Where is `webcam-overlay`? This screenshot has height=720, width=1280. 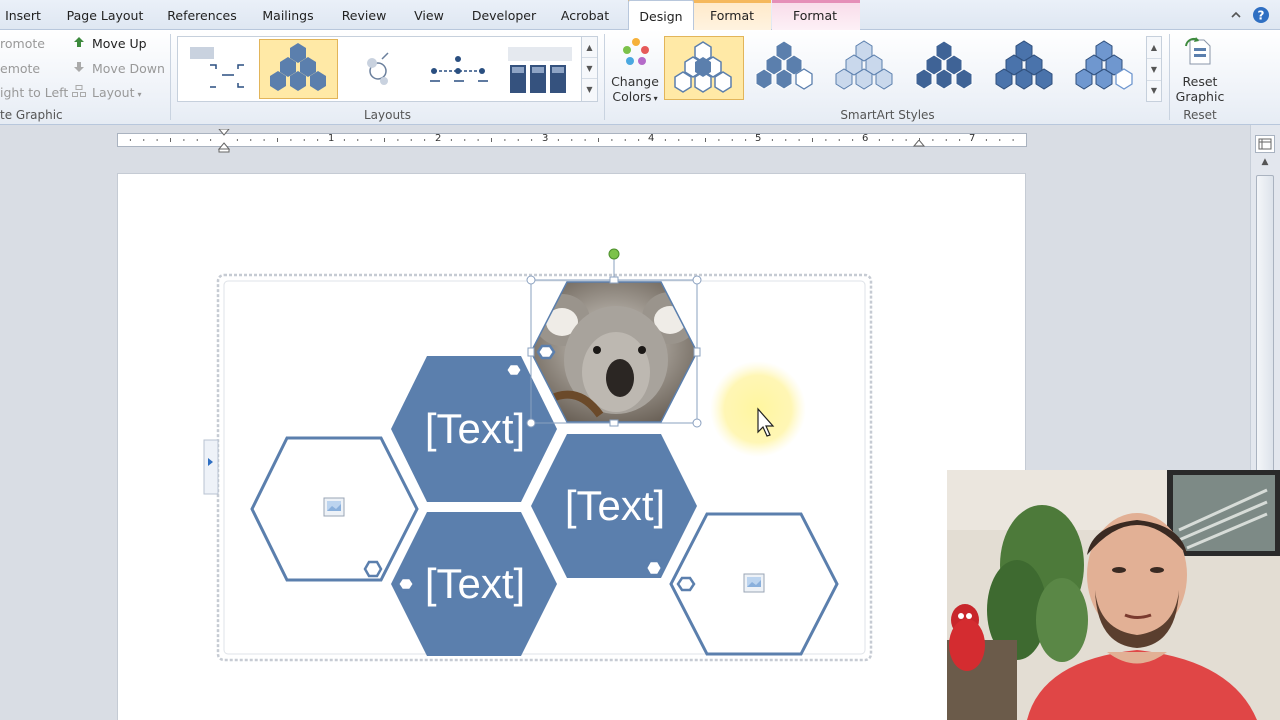
webcam-overlay is located at coordinates (1113, 595).